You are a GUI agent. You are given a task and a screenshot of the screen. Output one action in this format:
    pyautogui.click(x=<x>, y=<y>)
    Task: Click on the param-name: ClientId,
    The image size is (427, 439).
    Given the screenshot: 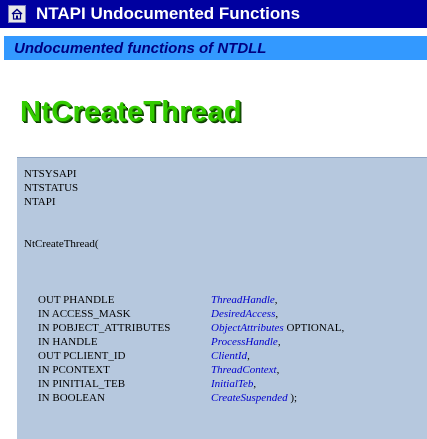 What is the action you would take?
    pyautogui.click(x=230, y=356)
    